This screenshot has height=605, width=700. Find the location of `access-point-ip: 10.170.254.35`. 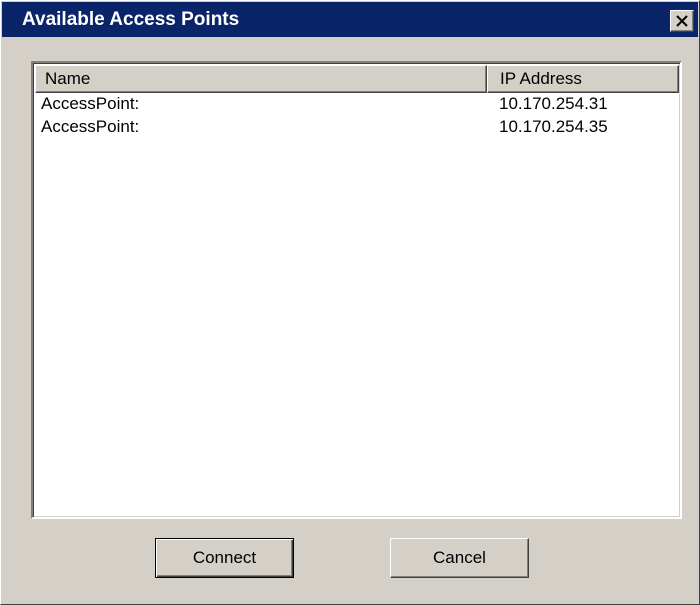

access-point-ip: 10.170.254.35 is located at coordinates (553, 126).